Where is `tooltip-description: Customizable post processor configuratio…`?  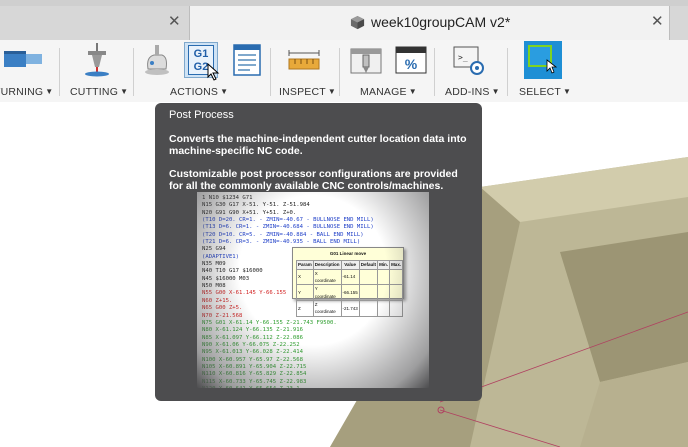
tooltip-description: Customizable post processor configuratio… is located at coordinates (313, 180).